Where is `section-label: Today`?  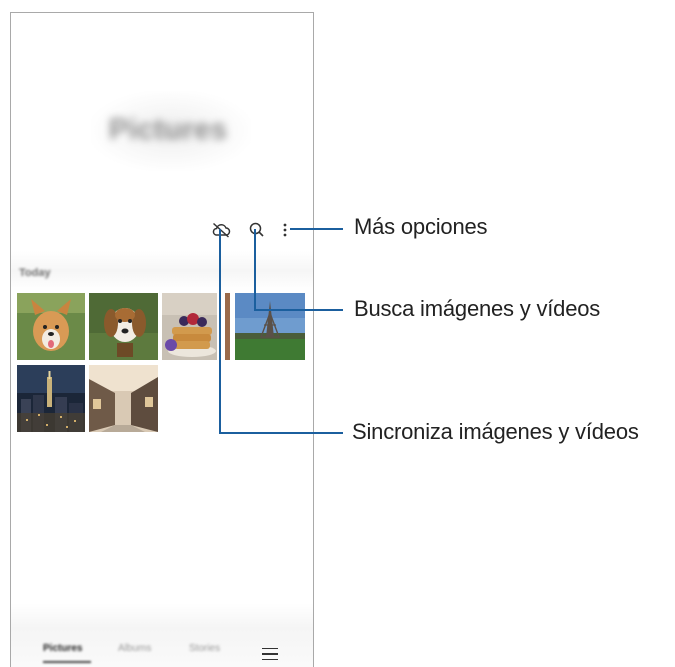
section-label: Today is located at coordinates (35, 273).